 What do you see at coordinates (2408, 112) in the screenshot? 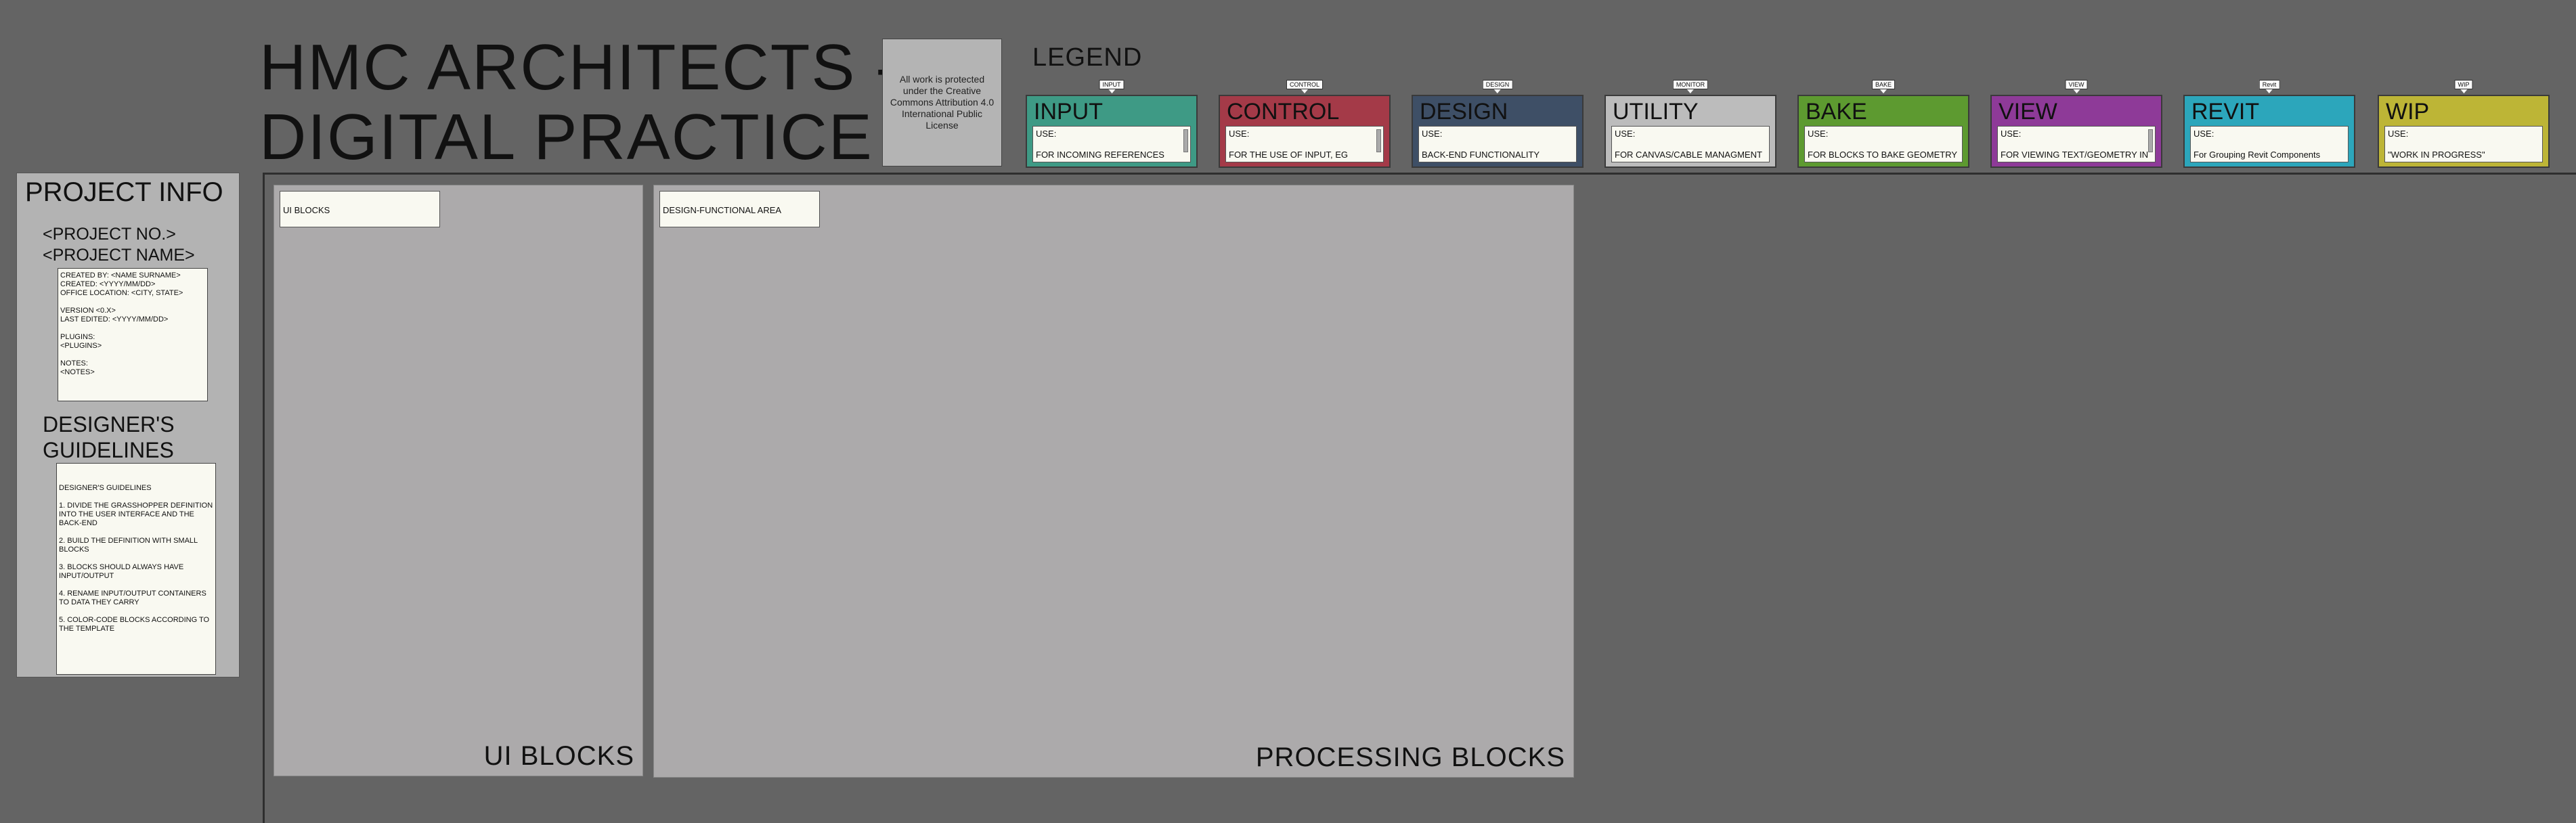
I see `legend-name-wip: WIP` at bounding box center [2408, 112].